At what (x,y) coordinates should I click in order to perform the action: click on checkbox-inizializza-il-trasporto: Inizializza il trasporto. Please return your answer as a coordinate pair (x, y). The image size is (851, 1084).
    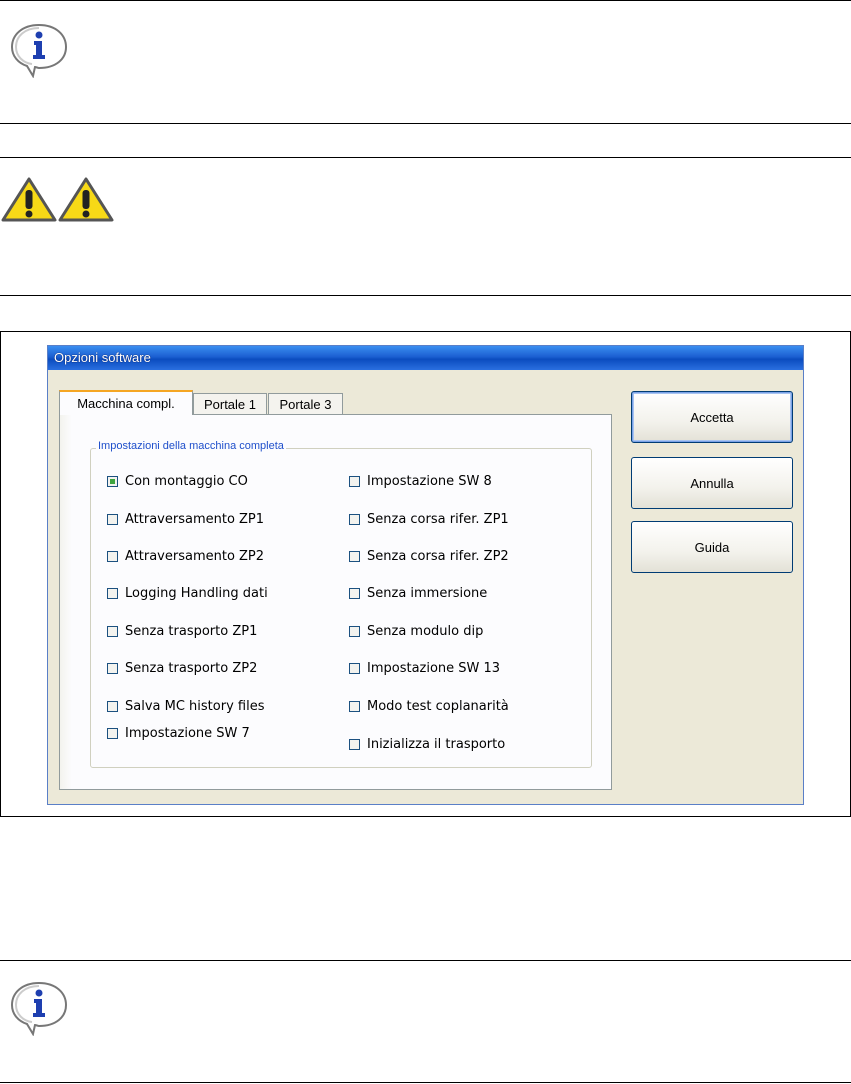
    Looking at the image, I should click on (427, 744).